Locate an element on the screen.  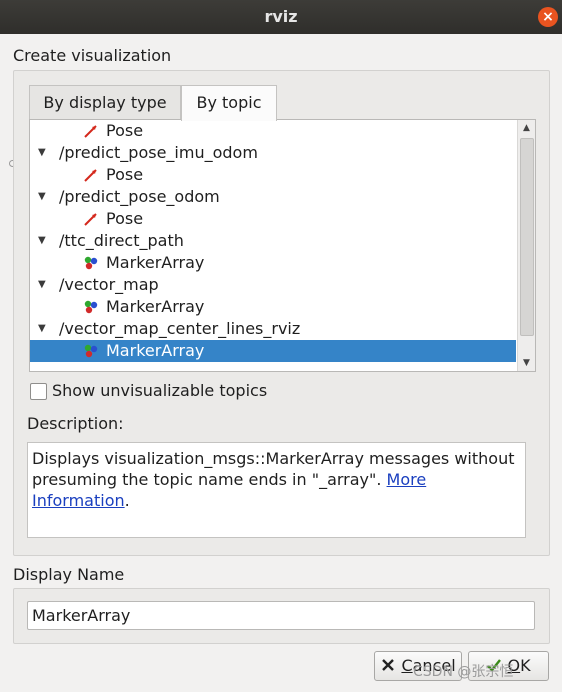
tab-by-topic-label: By topic is located at coordinates (229, 102).